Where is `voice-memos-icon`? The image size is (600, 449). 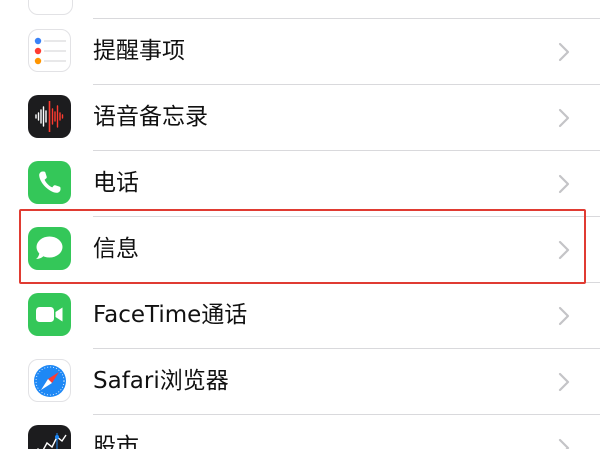
voice-memos-icon is located at coordinates (49, 116).